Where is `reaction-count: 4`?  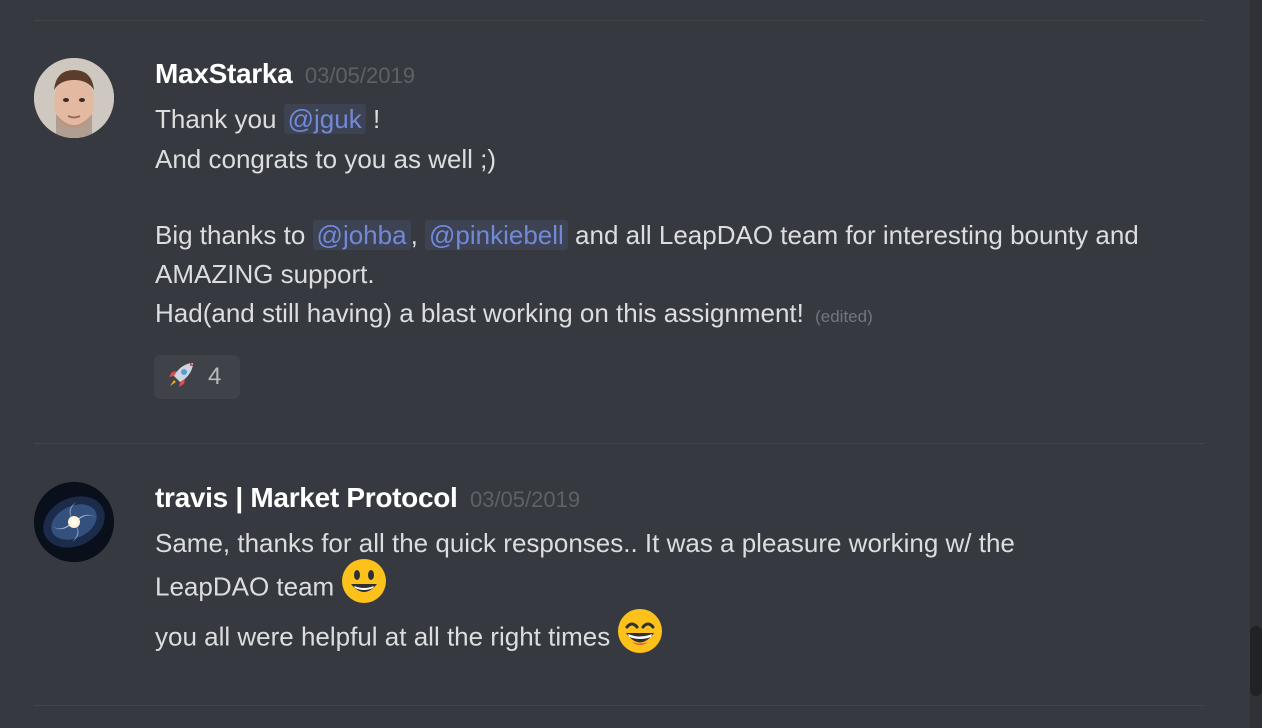
reaction-count: 4 is located at coordinates (215, 376).